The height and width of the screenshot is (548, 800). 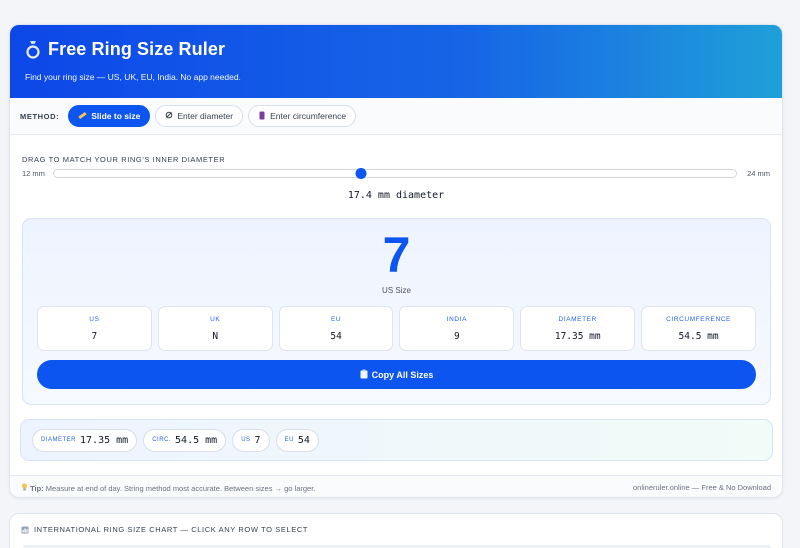 What do you see at coordinates (758, 173) in the screenshot?
I see `slider-max-label: 24 mm` at bounding box center [758, 173].